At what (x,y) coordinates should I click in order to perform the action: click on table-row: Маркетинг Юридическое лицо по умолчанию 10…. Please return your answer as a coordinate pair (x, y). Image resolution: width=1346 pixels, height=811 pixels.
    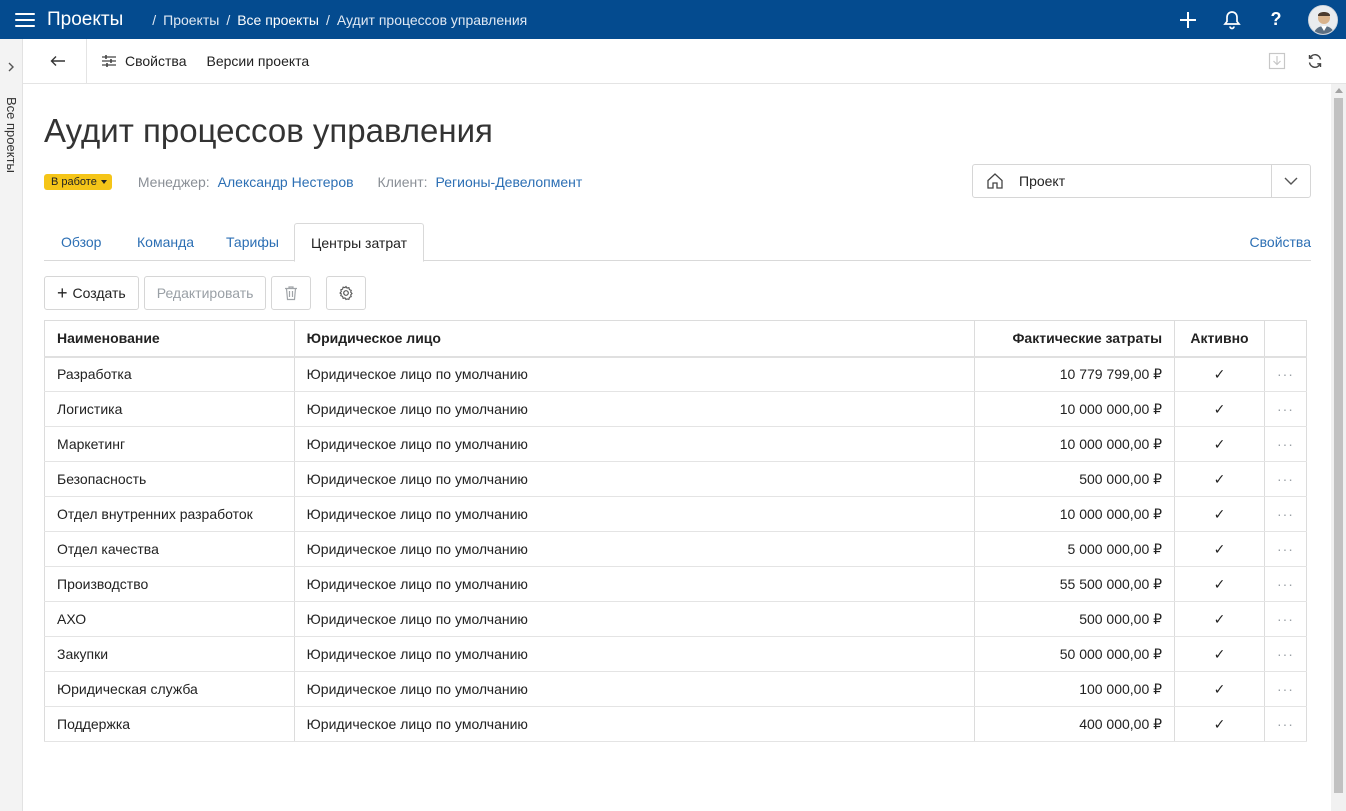
    Looking at the image, I should click on (676, 444).